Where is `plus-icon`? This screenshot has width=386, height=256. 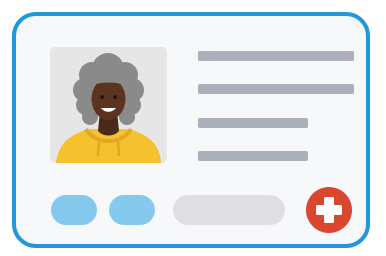
plus-icon is located at coordinates (329, 210).